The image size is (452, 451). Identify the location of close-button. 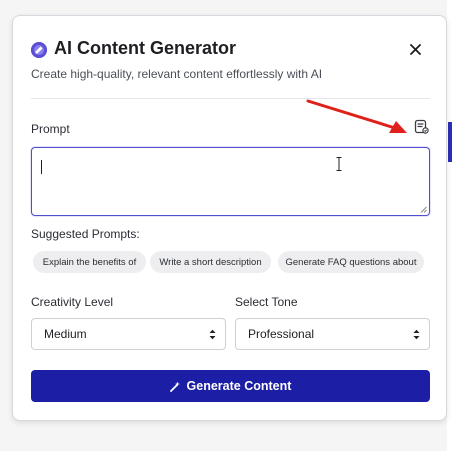
(415, 49).